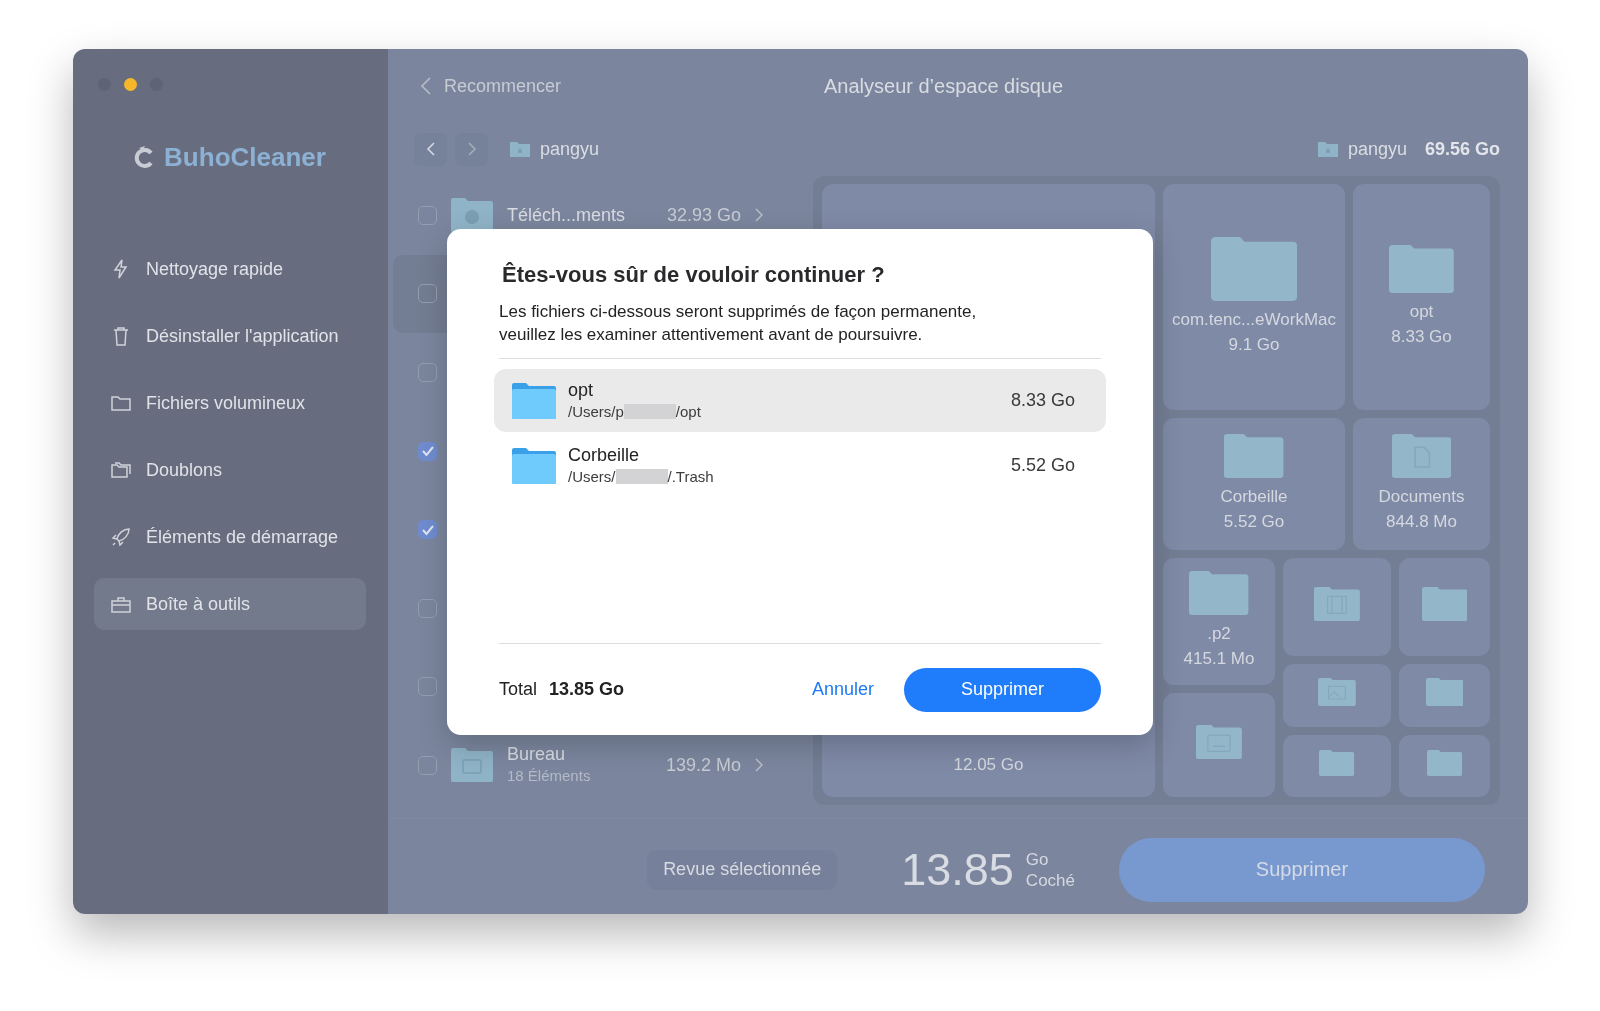  Describe the element at coordinates (1421, 312) in the screenshot. I see `tile-name: opt` at that location.